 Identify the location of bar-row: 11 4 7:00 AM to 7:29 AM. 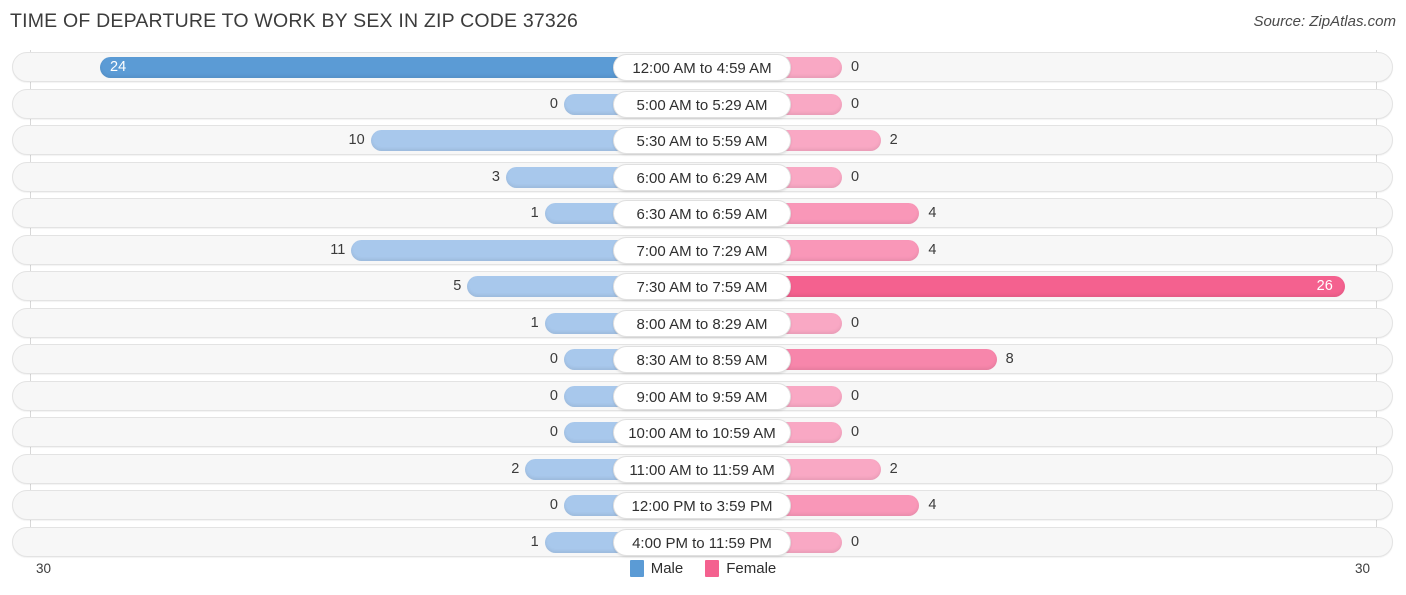
(703, 251).